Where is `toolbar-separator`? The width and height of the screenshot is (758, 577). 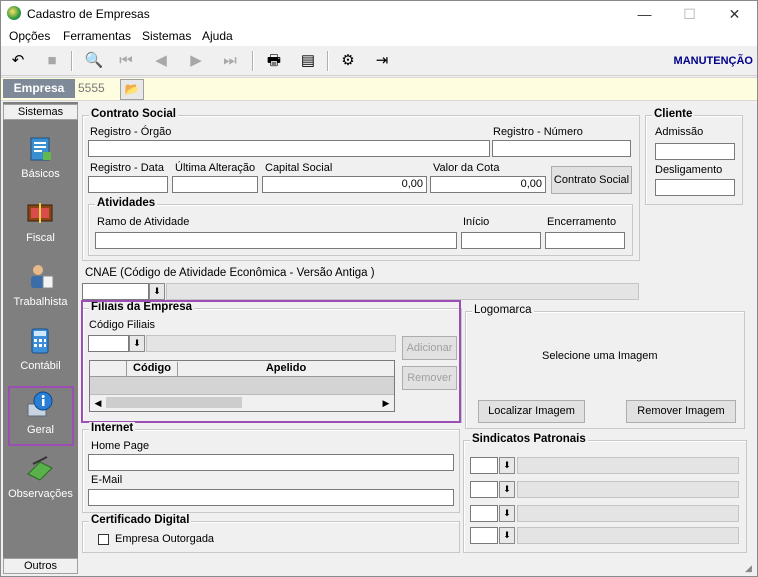
toolbar-separator is located at coordinates (72, 61).